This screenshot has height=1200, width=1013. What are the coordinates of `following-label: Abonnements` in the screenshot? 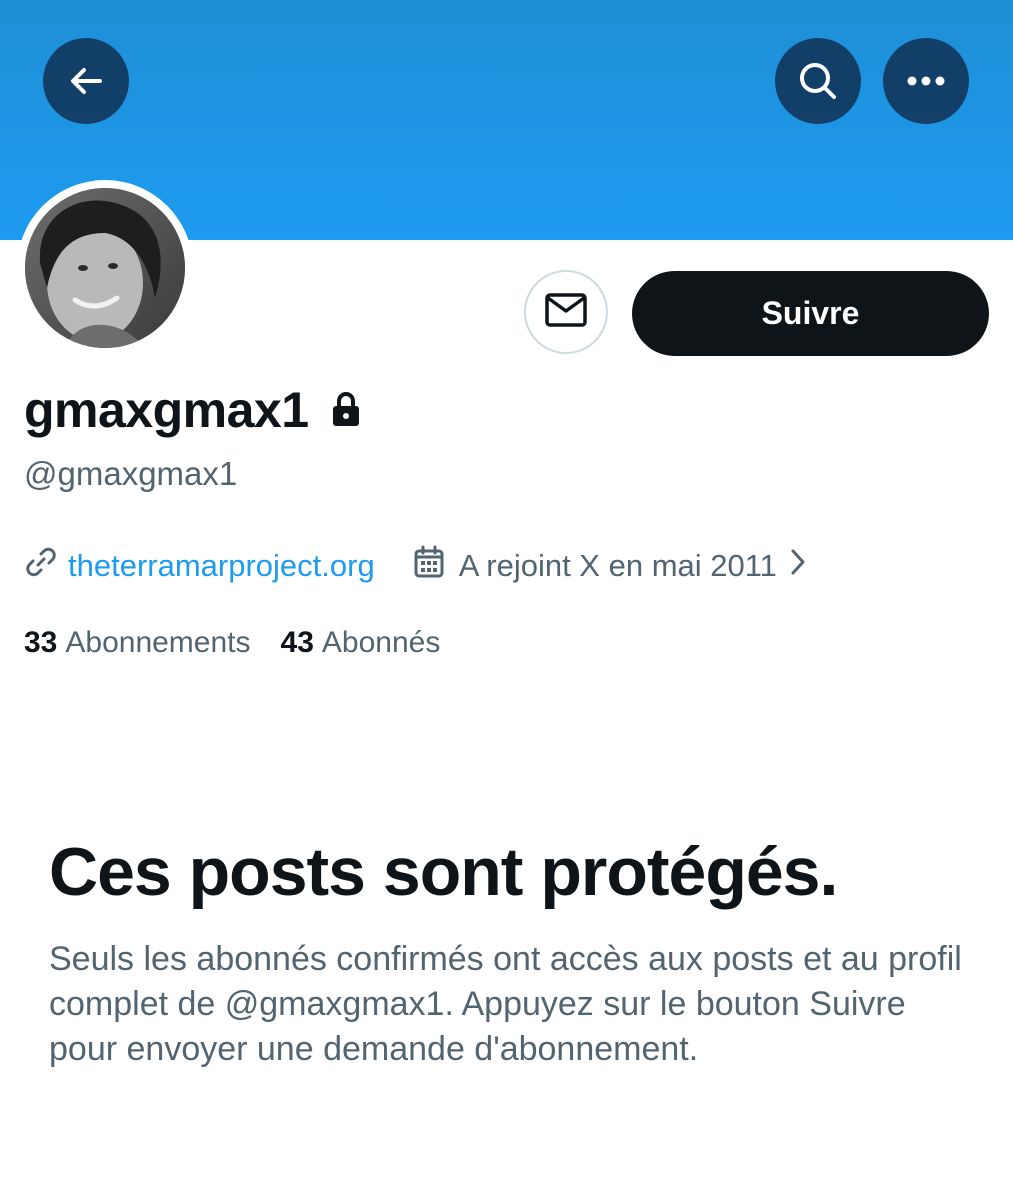 It's located at (158, 642).